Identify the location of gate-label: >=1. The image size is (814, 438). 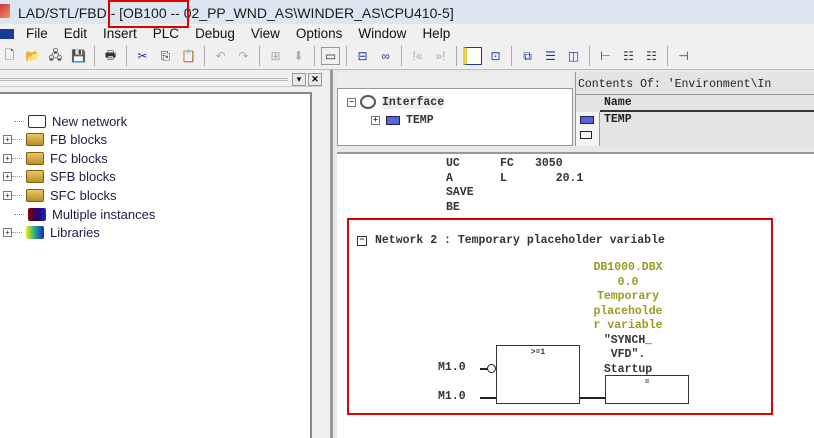
(538, 352).